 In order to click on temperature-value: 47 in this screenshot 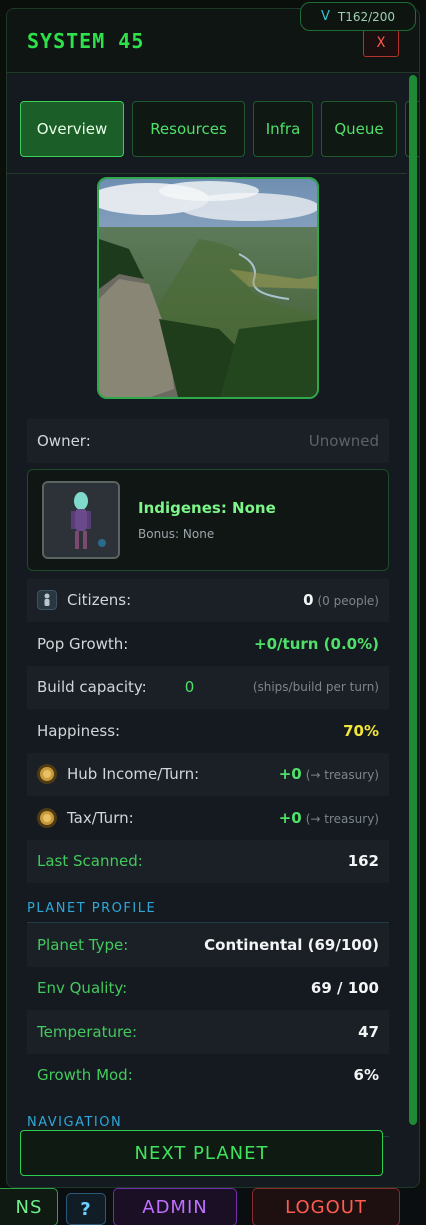, I will do `click(368, 1031)`.